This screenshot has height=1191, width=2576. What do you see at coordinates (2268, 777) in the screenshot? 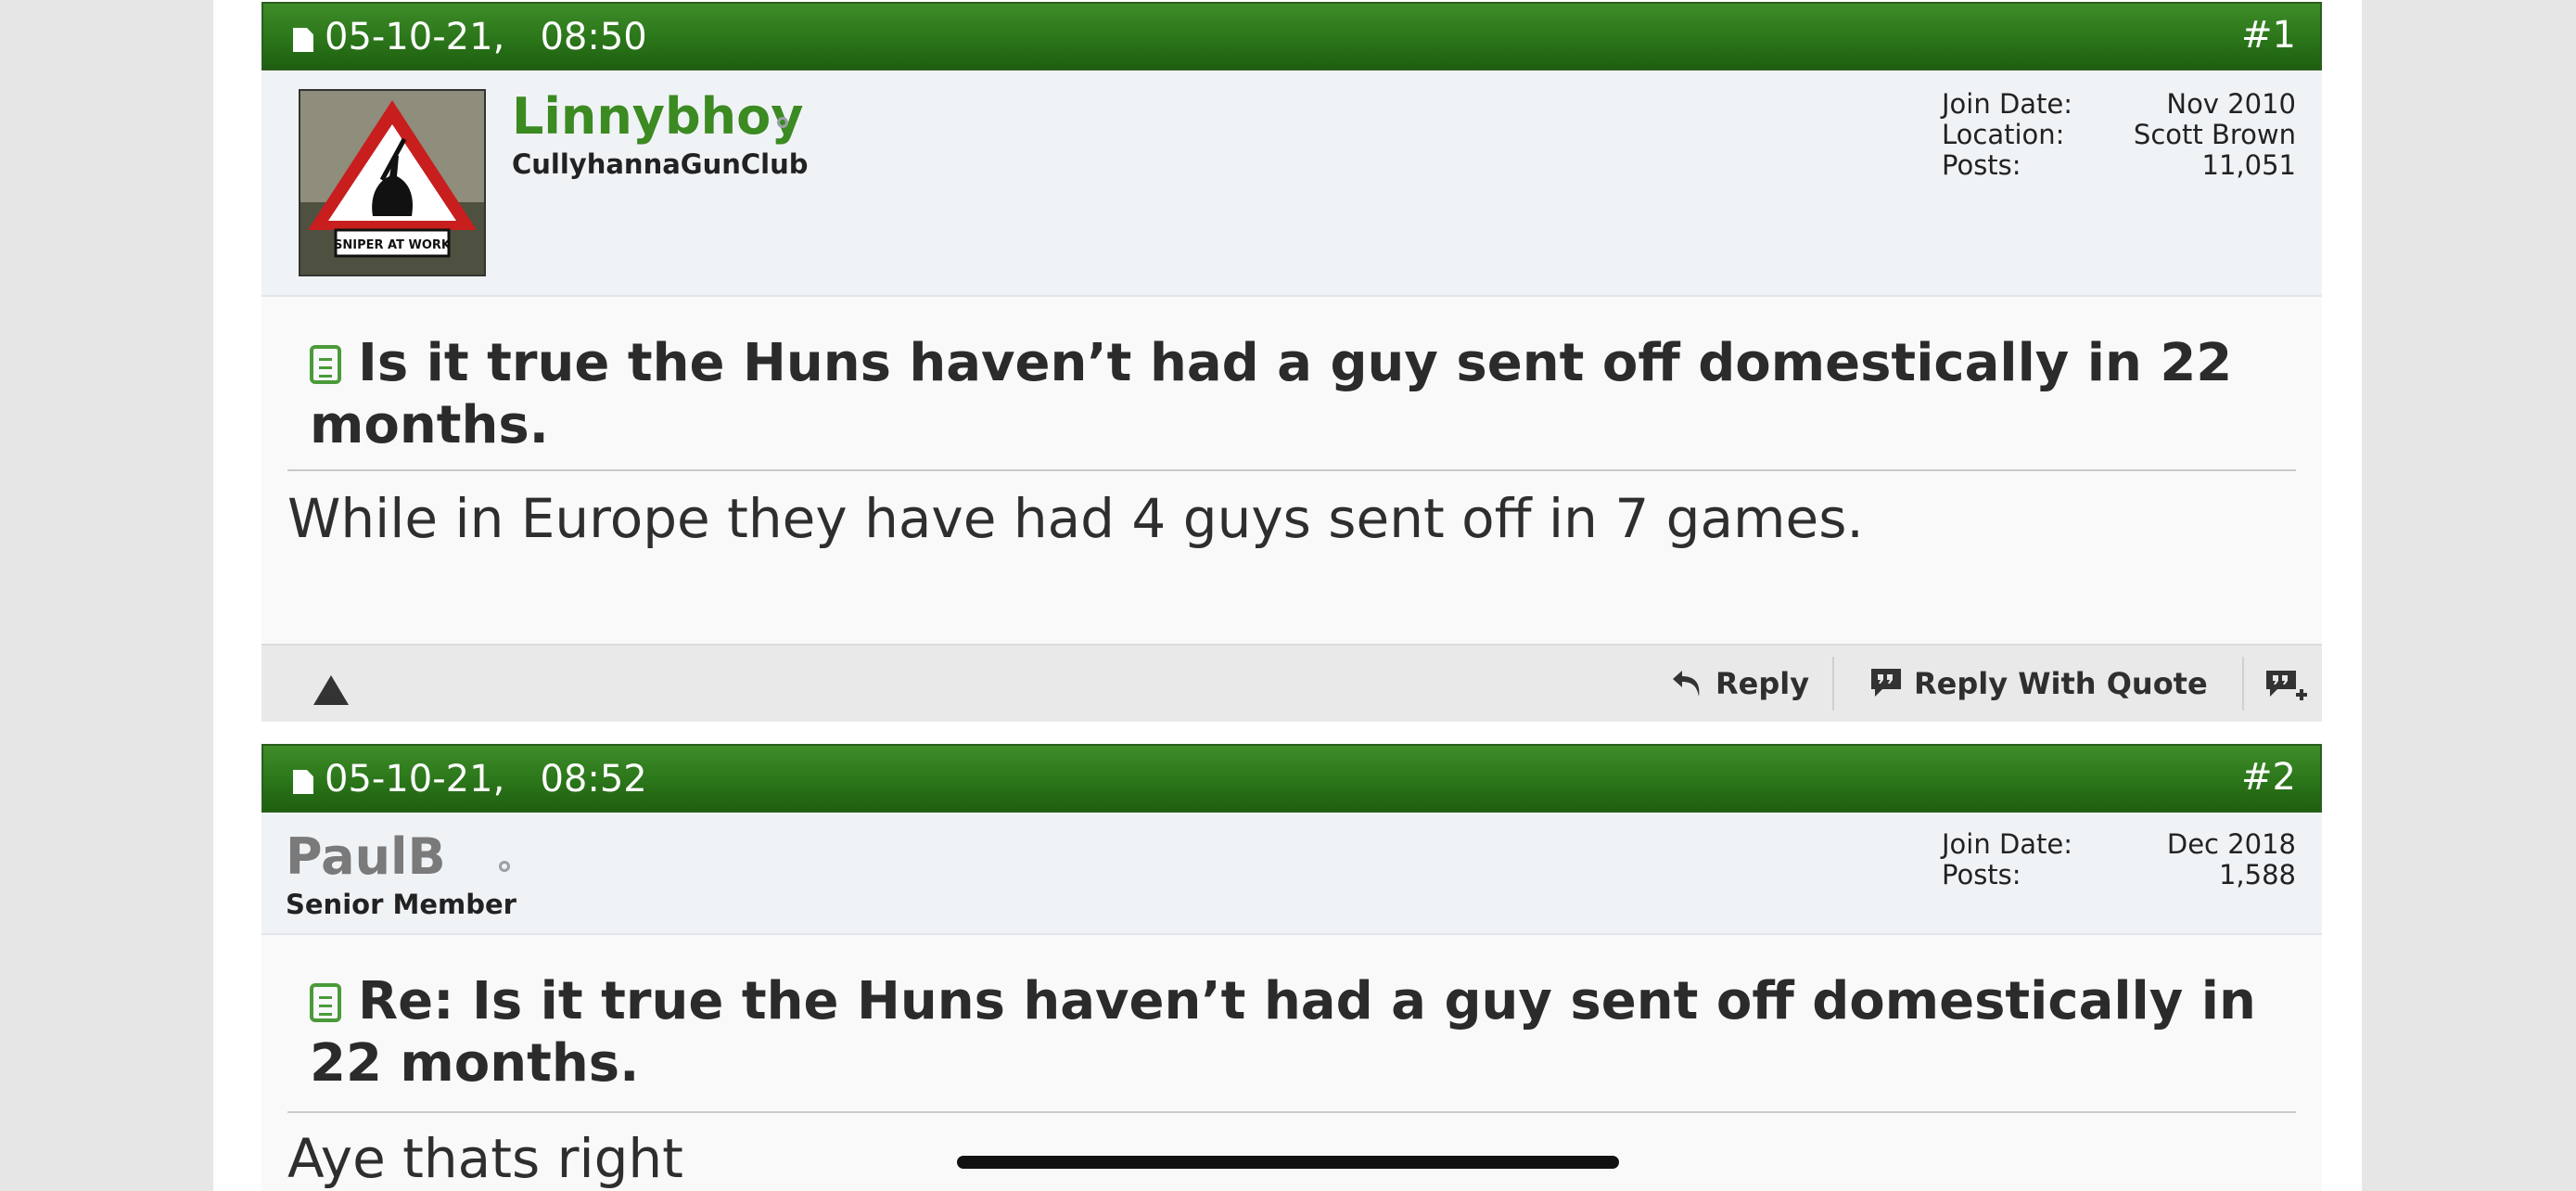
I see `post-number-link: #2` at bounding box center [2268, 777].